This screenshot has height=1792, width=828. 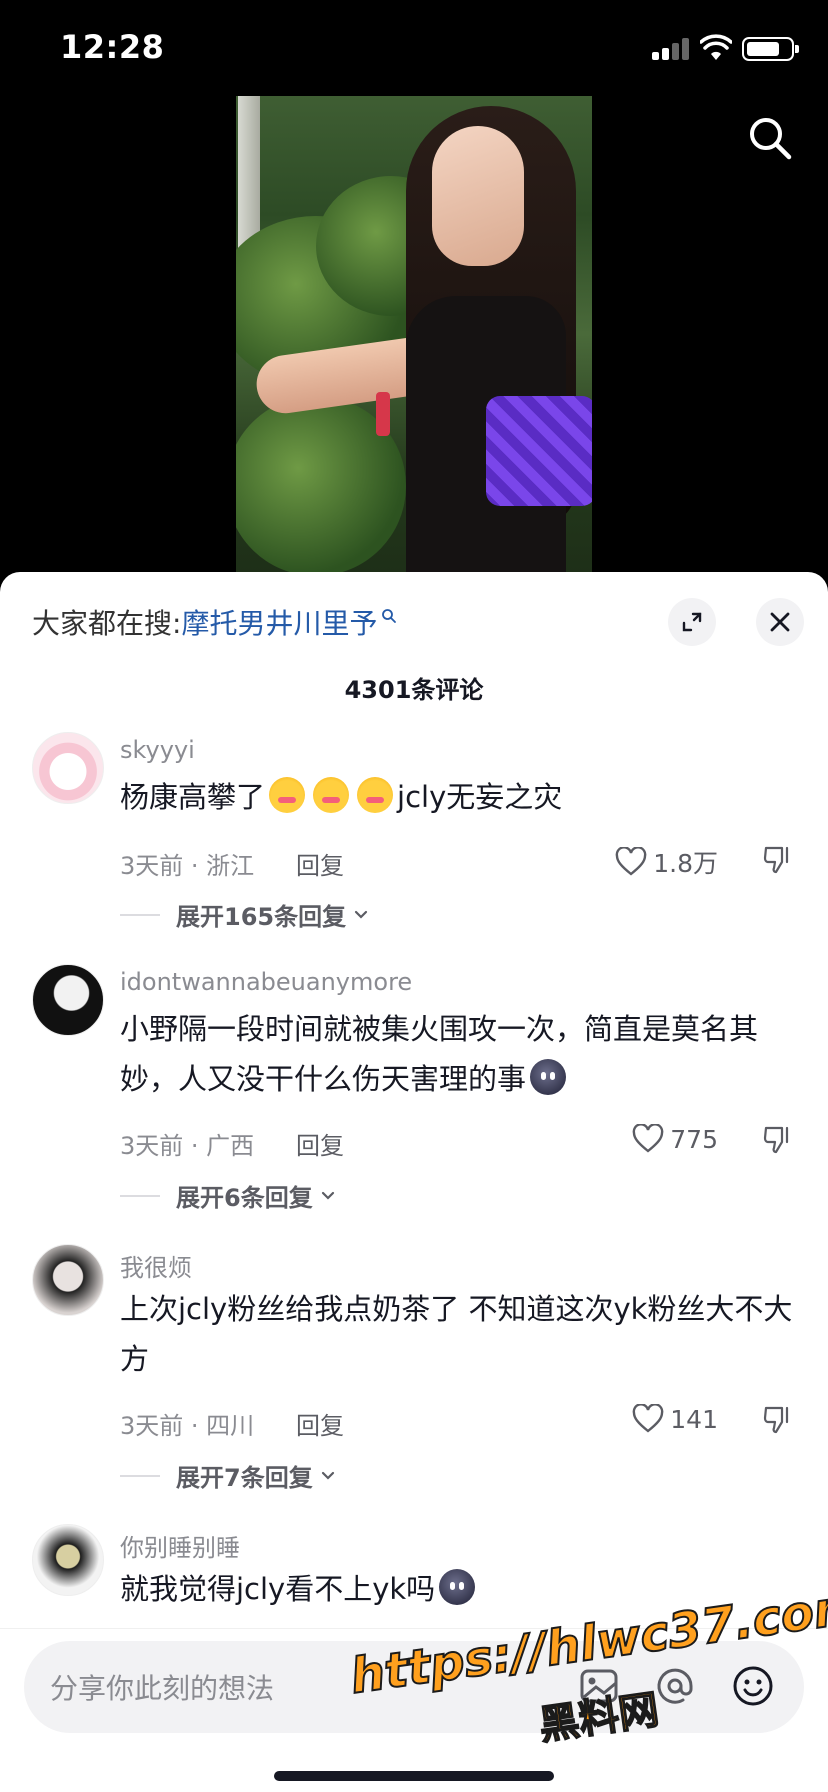 I want to click on image-icon, so click(x=599, y=1686).